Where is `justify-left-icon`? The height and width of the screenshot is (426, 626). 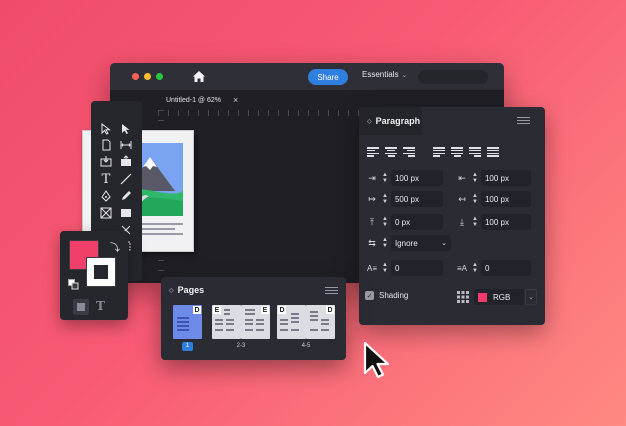 justify-left-icon is located at coordinates (439, 152).